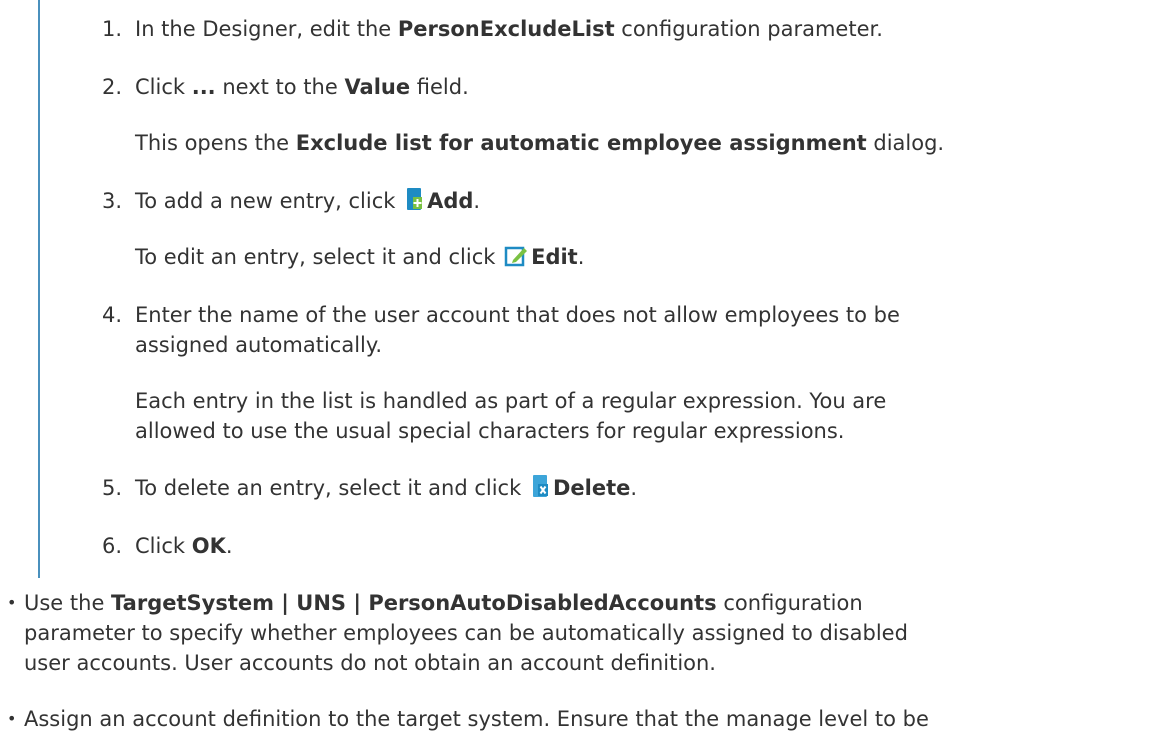 The image size is (1171, 736). Describe the element at coordinates (450, 201) in the screenshot. I see `add-label: Add` at that location.